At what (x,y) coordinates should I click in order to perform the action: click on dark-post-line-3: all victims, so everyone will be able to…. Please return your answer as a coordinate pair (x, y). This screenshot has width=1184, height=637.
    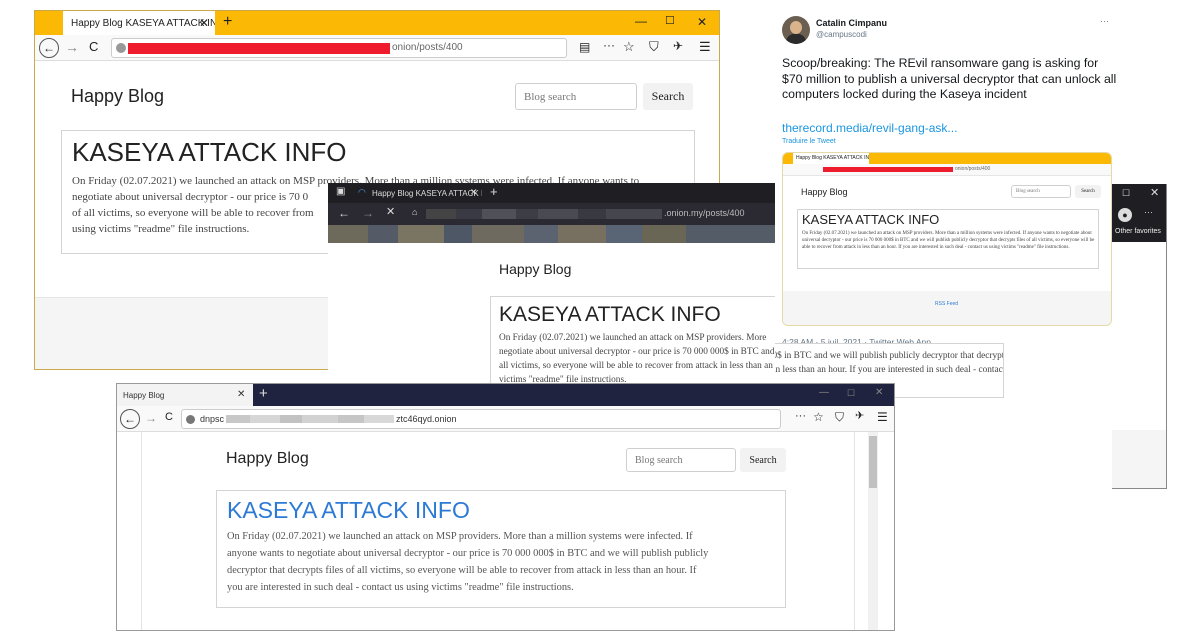
    Looking at the image, I should click on (637, 366).